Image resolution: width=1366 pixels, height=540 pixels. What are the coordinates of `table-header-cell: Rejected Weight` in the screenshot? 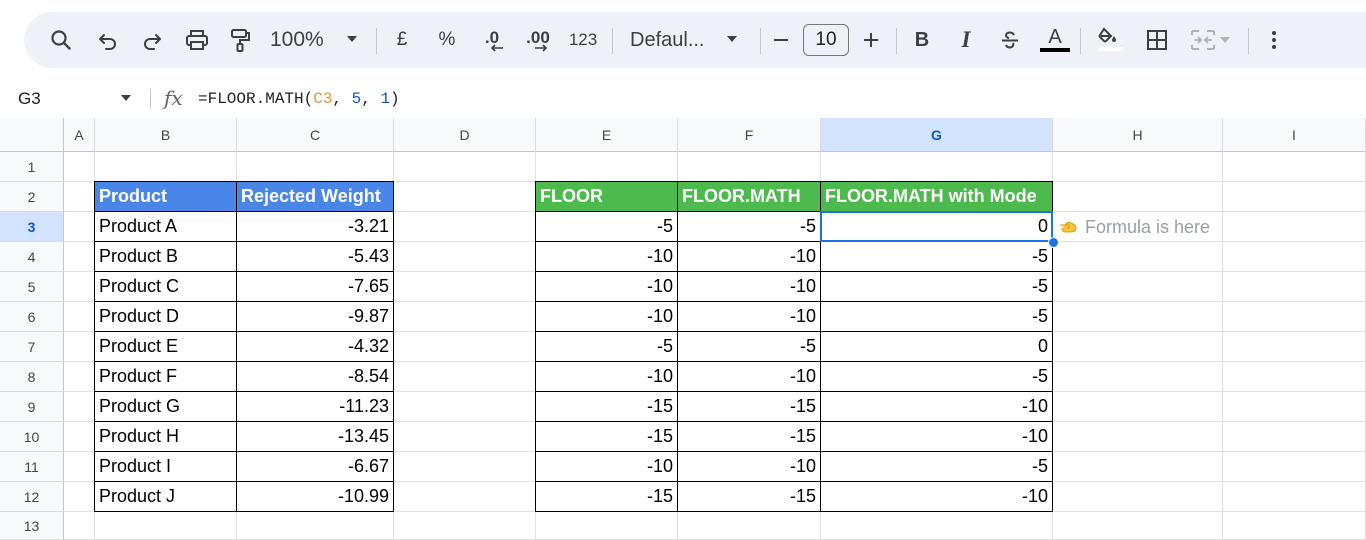 It's located at (315, 196).